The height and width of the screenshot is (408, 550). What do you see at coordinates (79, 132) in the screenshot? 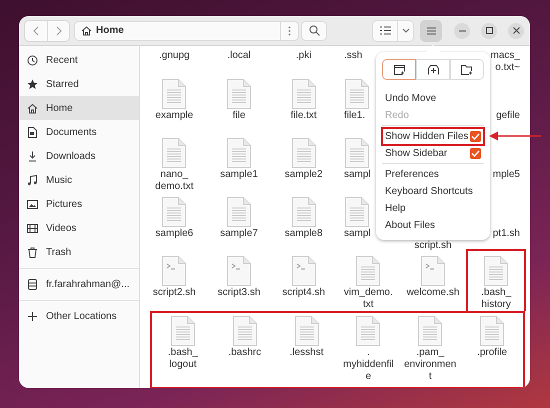
I see `sidebar-item: Documents` at bounding box center [79, 132].